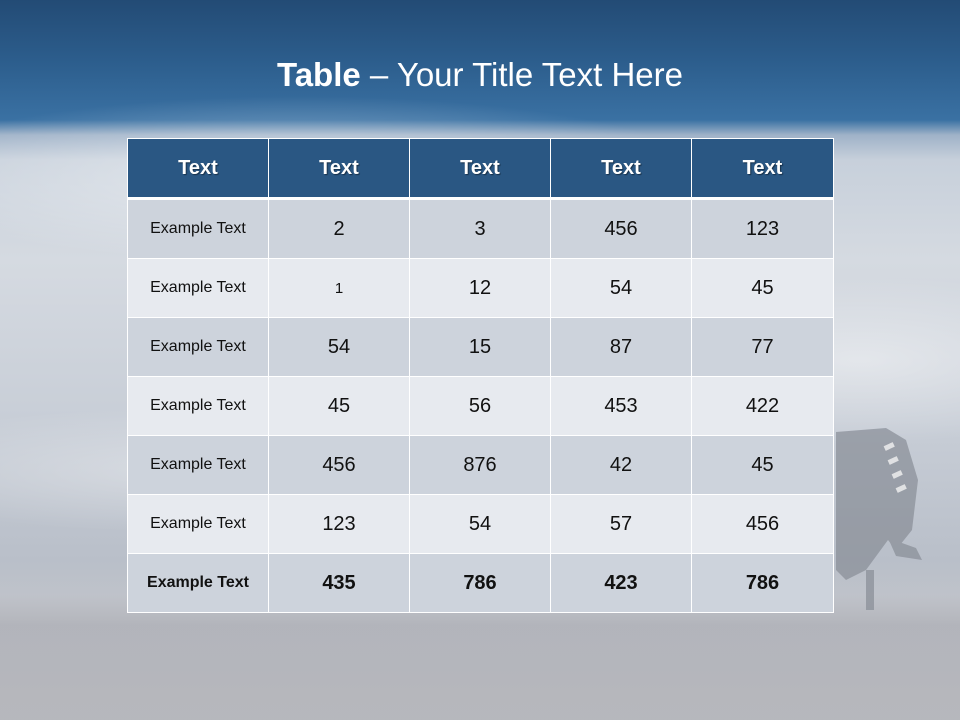 This screenshot has height=720, width=960. I want to click on table-row: Example Text 1 12 54 45, so click(480, 288).